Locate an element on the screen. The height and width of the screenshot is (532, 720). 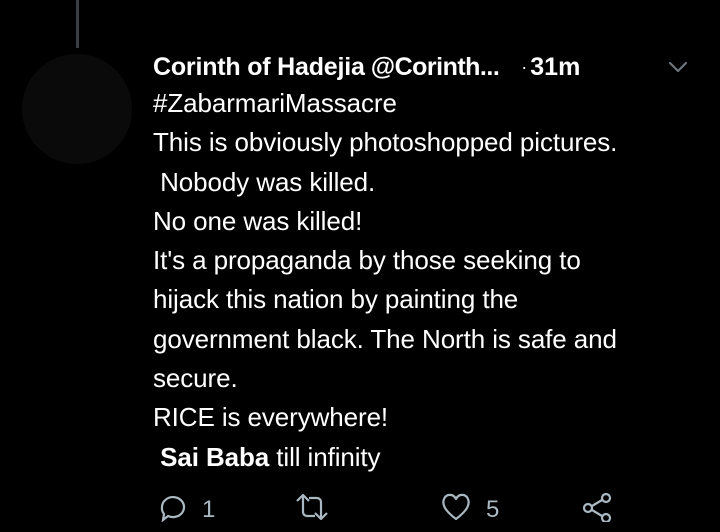
tweet-line: It's a propaganda by those seeking to is located at coordinates (367, 260).